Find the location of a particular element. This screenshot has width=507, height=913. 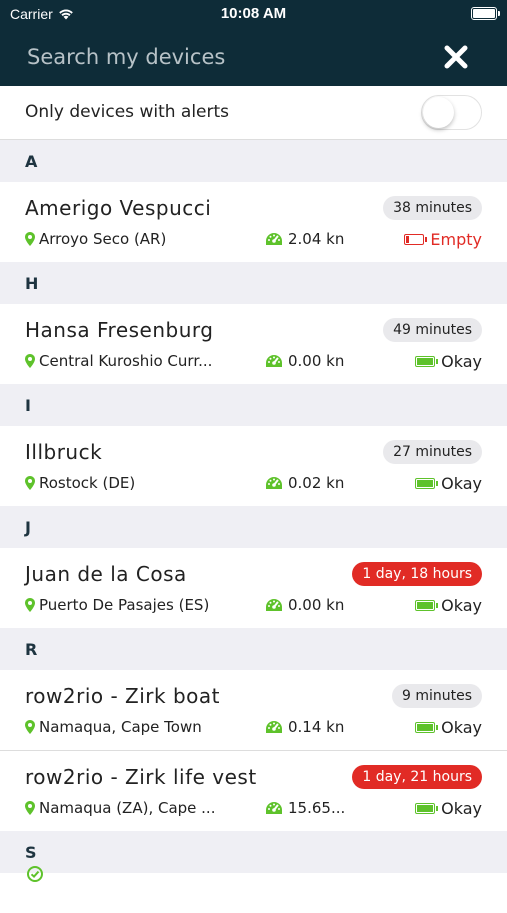

device-speed: 2.04 kn is located at coordinates (304, 239).